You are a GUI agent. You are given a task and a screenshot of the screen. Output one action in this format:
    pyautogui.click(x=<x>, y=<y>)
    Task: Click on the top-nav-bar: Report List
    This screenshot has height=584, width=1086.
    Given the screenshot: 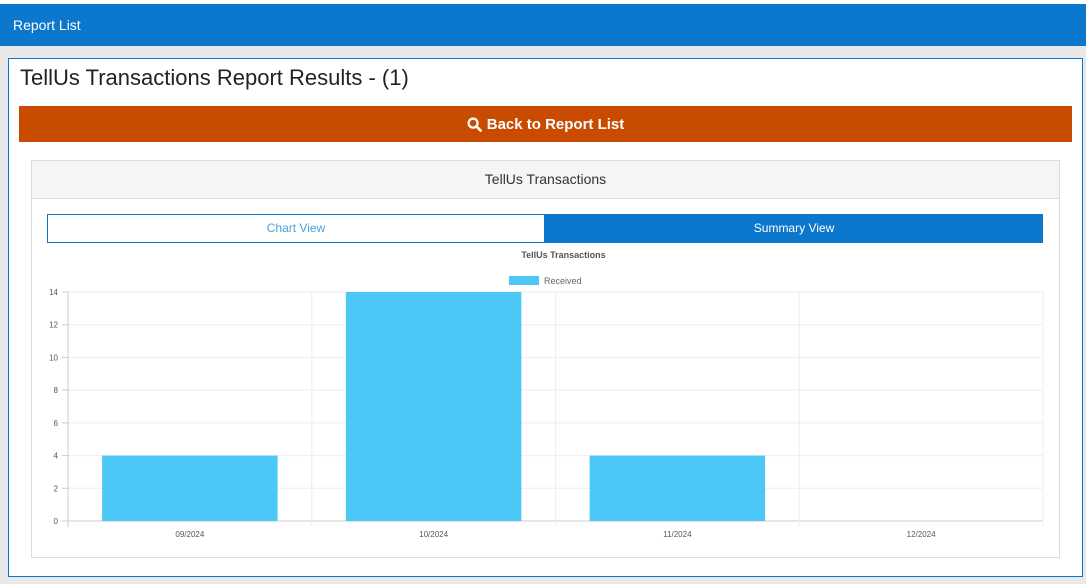 What is the action you would take?
    pyautogui.click(x=543, y=25)
    